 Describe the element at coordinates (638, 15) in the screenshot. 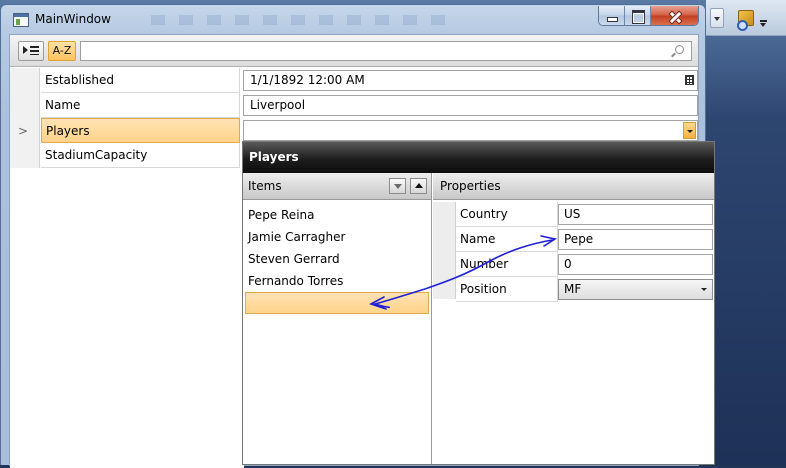

I see `maximize-button` at that location.